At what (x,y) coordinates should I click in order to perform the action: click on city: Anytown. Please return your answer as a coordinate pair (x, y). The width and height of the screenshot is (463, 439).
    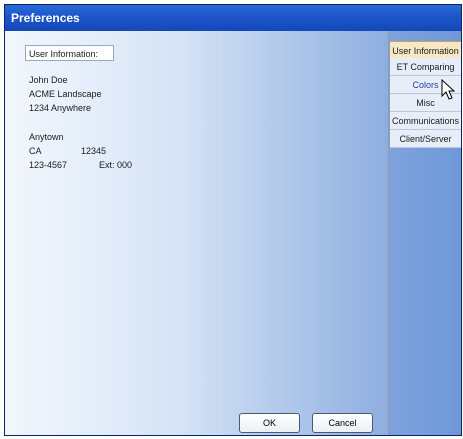
    Looking at the image, I should click on (46, 137).